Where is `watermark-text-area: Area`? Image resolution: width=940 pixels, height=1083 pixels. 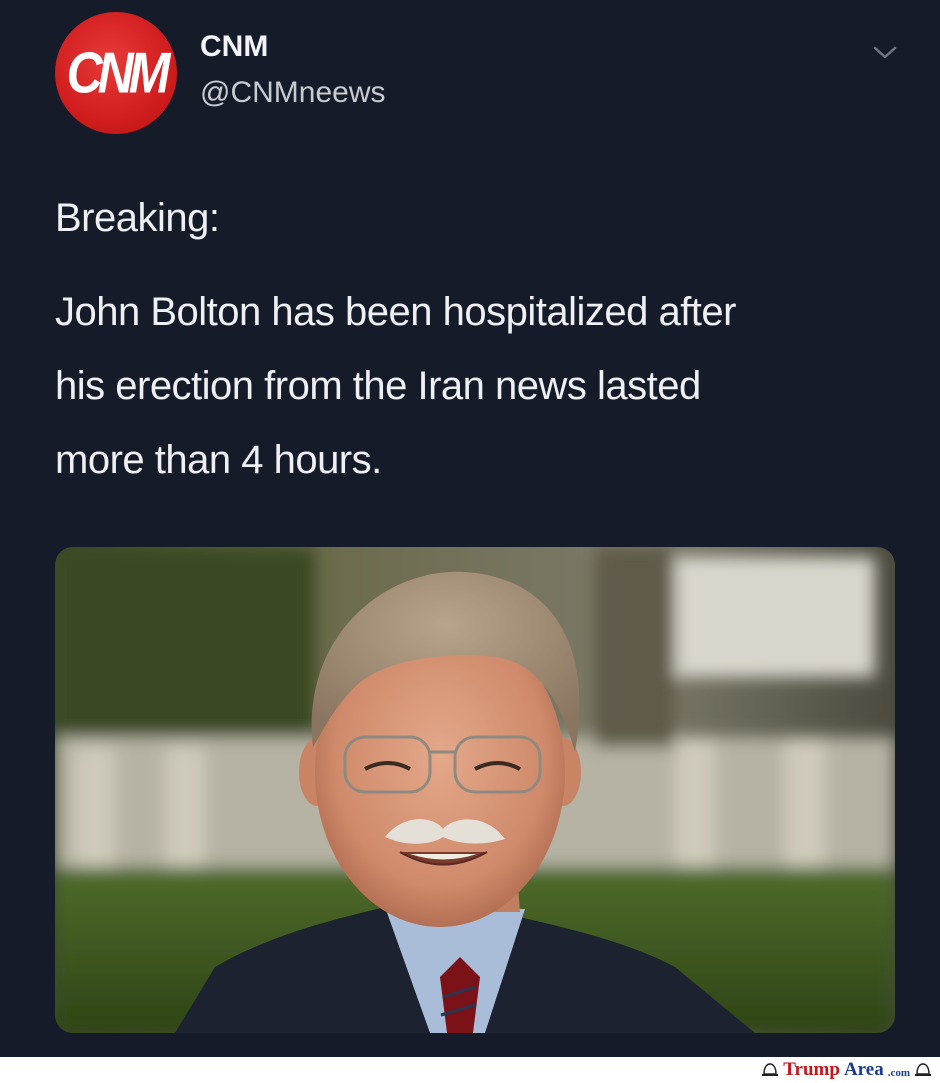 watermark-text-area: Area is located at coordinates (863, 1069).